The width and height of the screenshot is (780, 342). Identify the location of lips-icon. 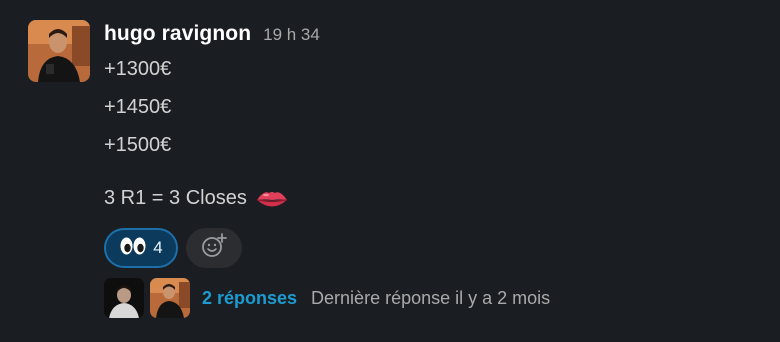
(272, 198).